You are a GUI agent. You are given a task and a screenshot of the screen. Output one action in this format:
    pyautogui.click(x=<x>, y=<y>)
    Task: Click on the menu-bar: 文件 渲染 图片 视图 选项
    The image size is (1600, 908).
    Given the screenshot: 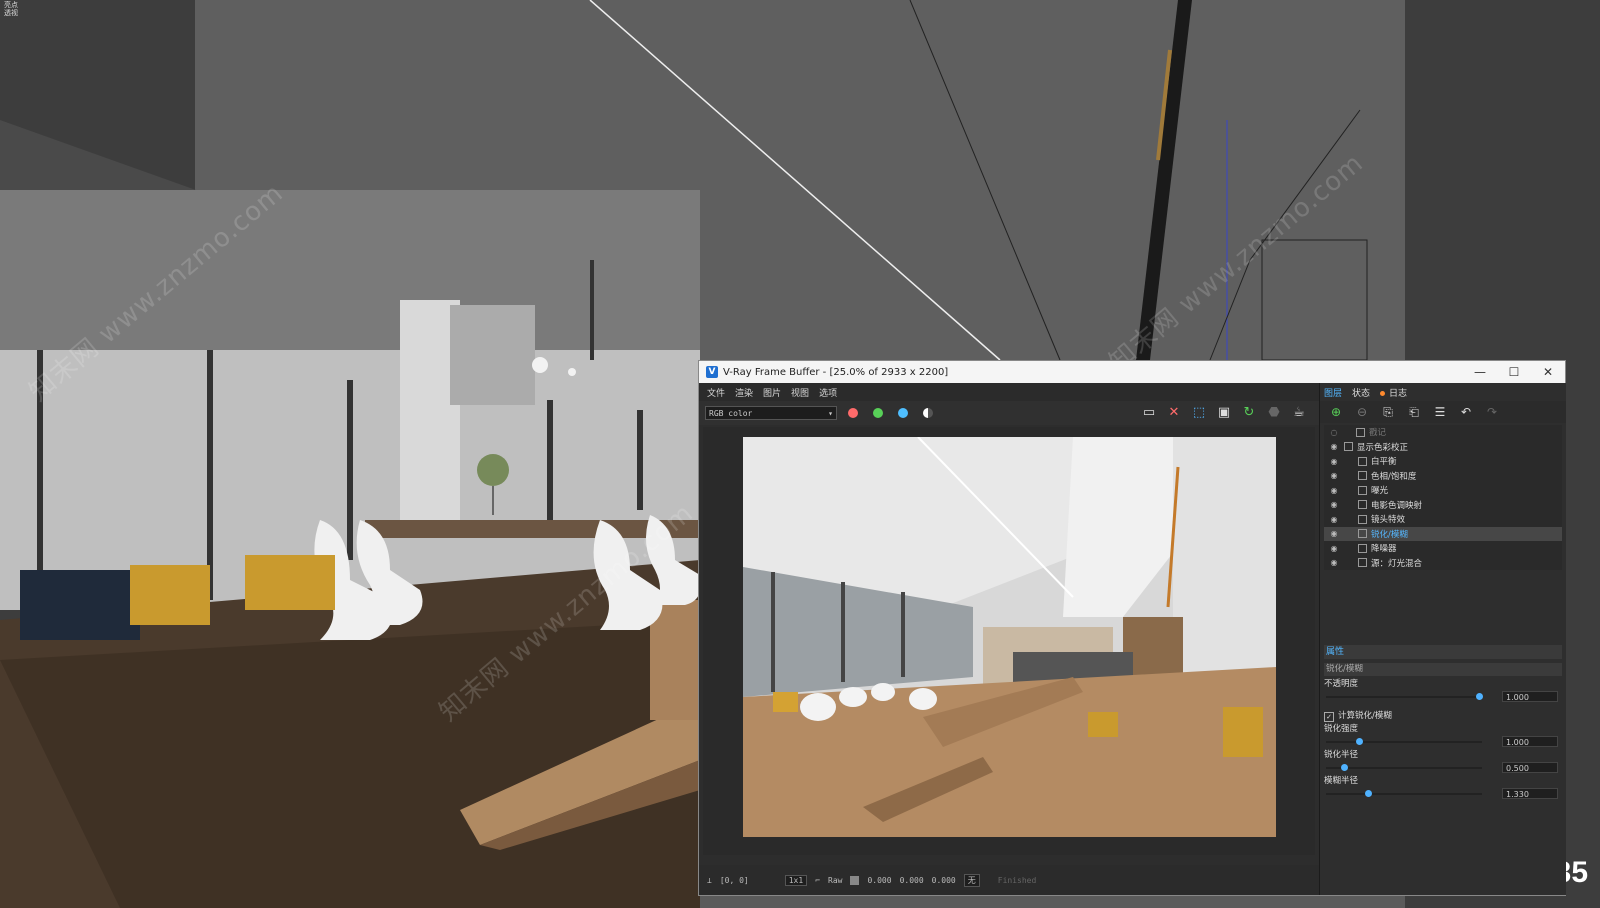 What is the action you would take?
    pyautogui.click(x=1009, y=392)
    